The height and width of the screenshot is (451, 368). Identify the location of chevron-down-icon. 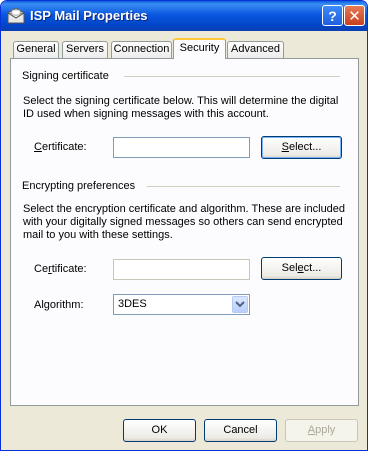
(240, 304).